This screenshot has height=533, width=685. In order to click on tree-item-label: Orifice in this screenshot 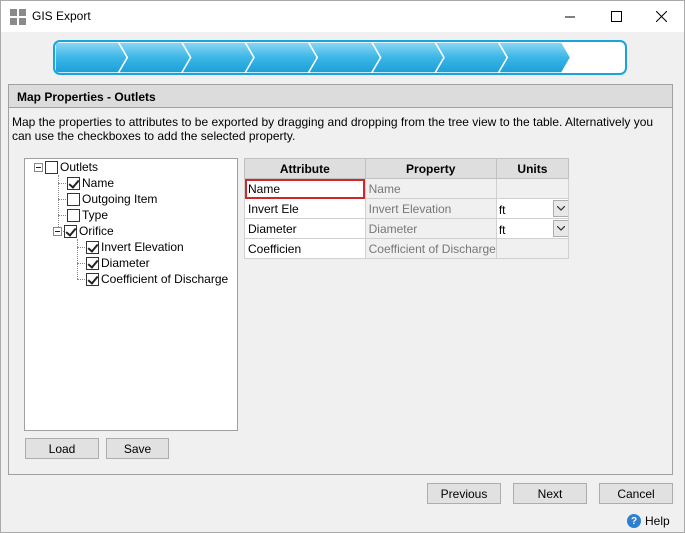, I will do `click(96, 231)`.